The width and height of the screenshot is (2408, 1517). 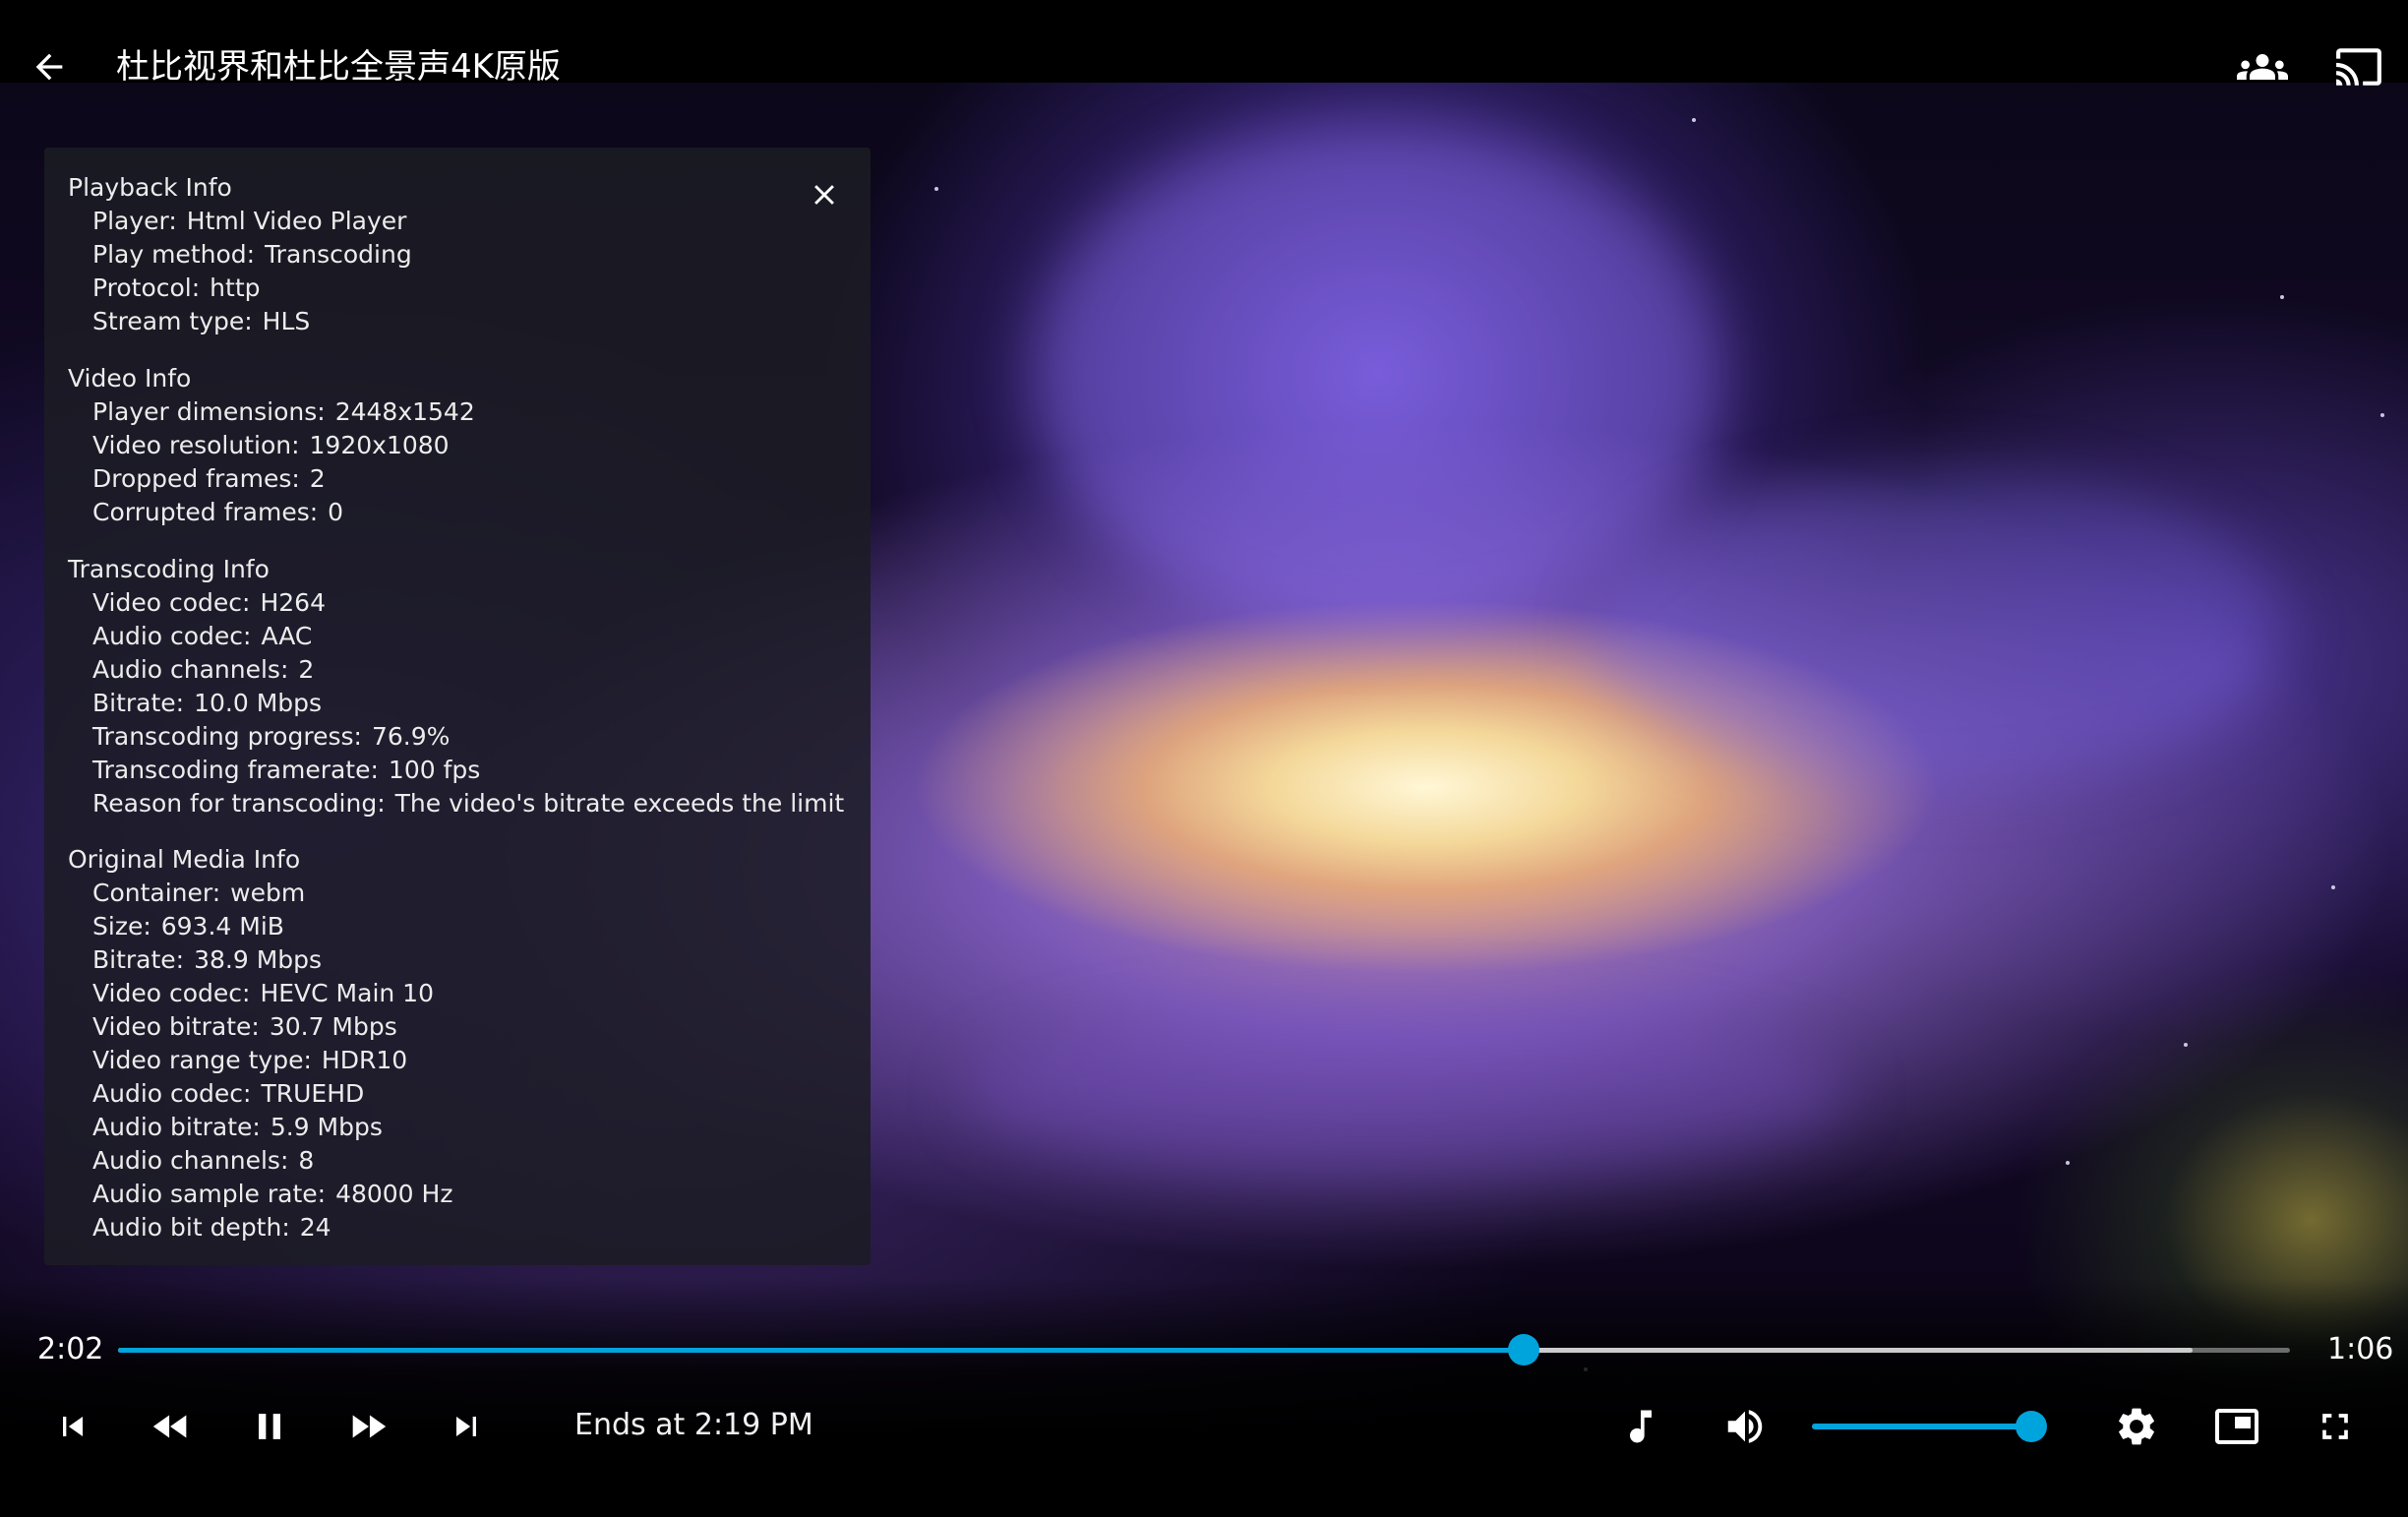 What do you see at coordinates (169, 569) in the screenshot?
I see `section-title: Transcoding Info` at bounding box center [169, 569].